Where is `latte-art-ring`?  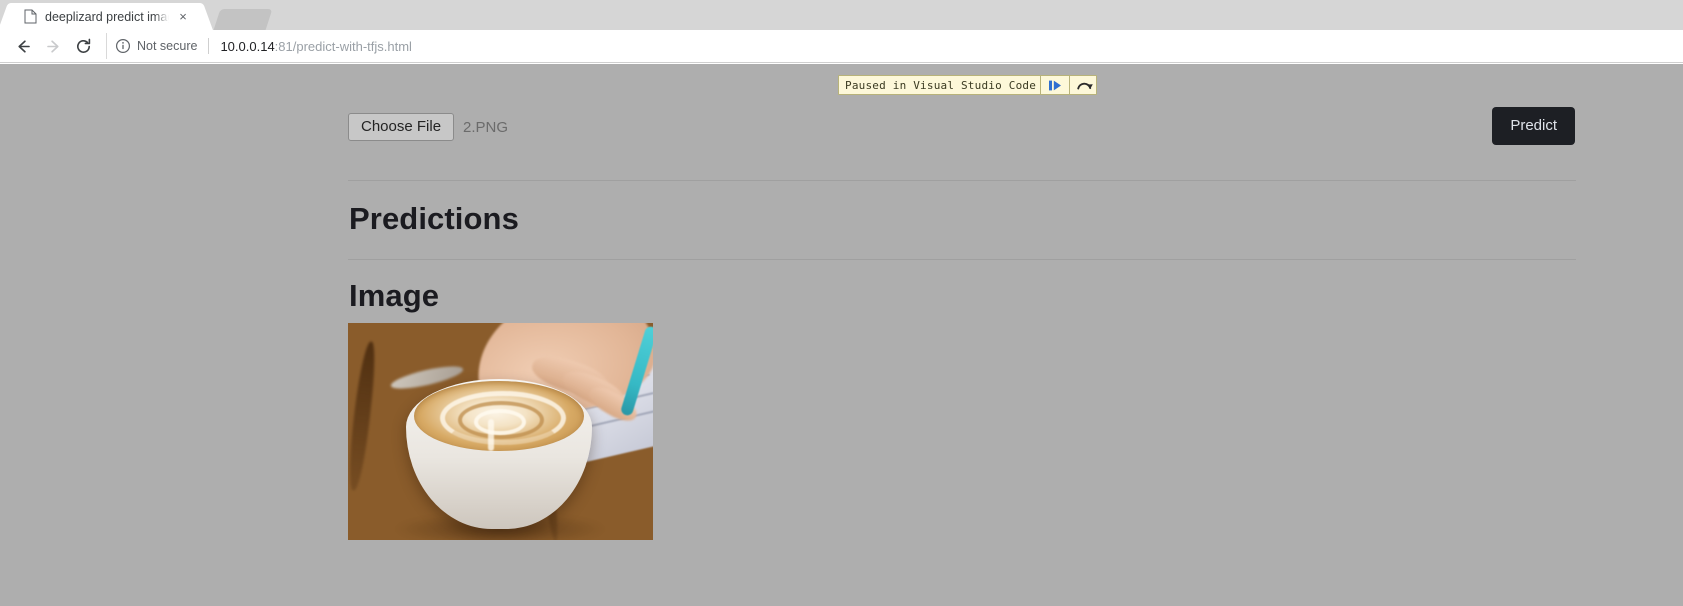
latte-art-ring is located at coordinates (500, 422).